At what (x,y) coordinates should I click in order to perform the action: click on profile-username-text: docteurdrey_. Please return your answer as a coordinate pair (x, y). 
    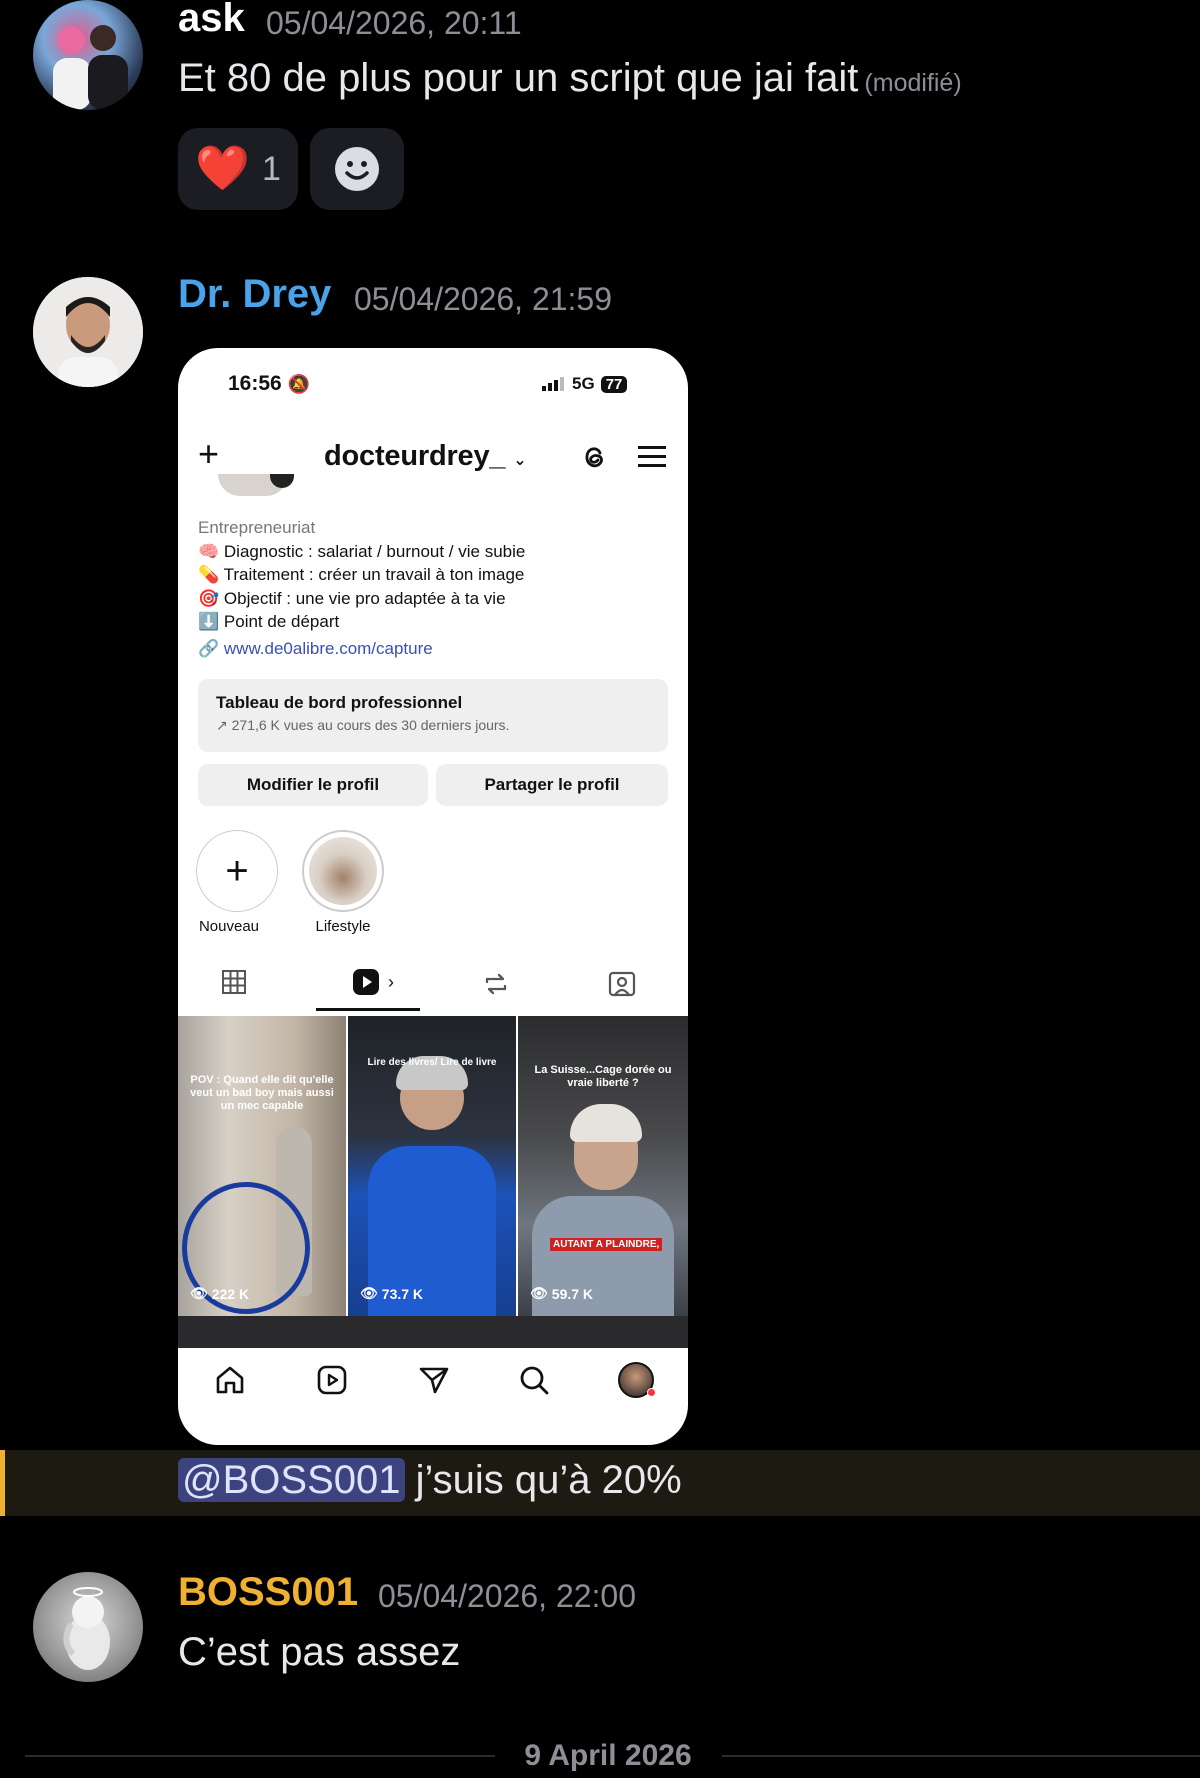
    Looking at the image, I should click on (415, 456).